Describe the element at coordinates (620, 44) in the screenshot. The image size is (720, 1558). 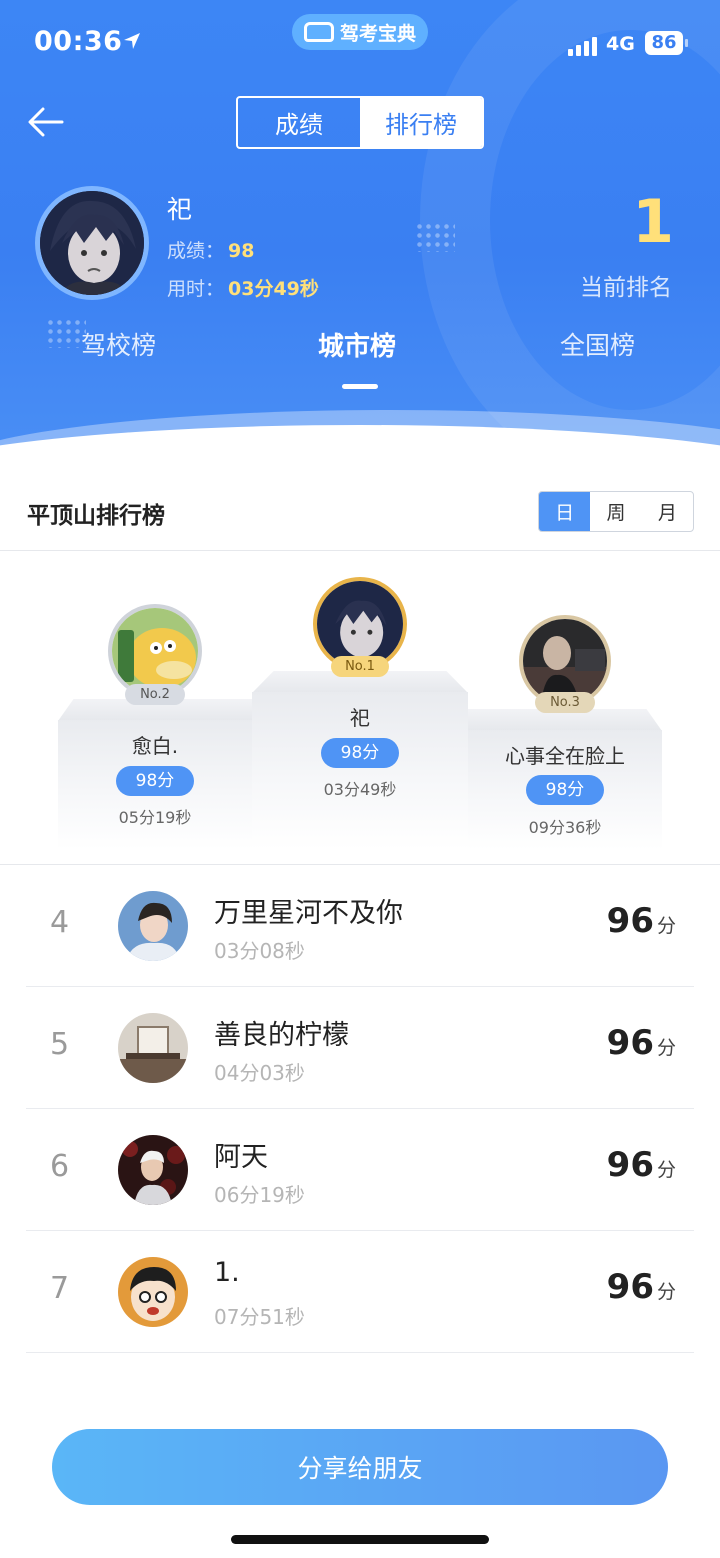
I see `network-type: 4G` at that location.